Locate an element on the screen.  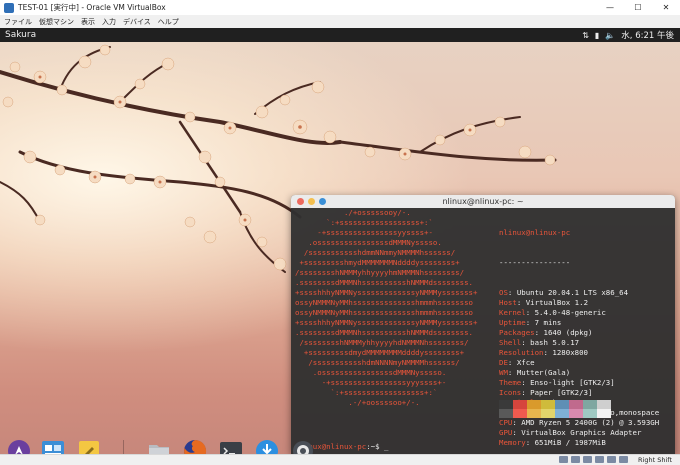
usb-icon is located at coordinates (611, 459).